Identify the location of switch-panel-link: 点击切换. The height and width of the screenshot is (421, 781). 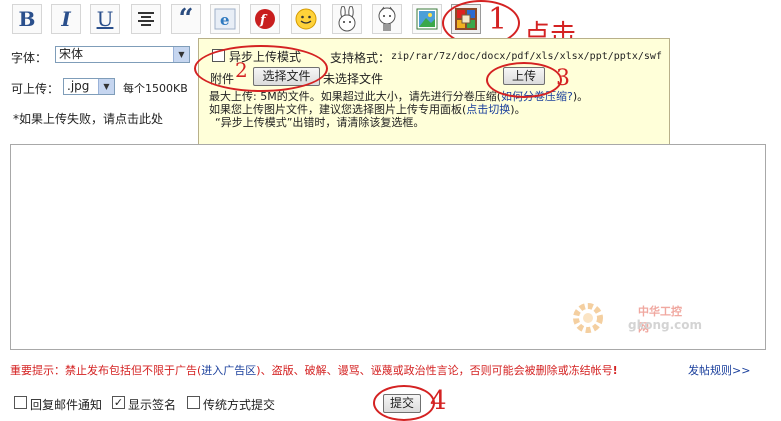
(488, 109).